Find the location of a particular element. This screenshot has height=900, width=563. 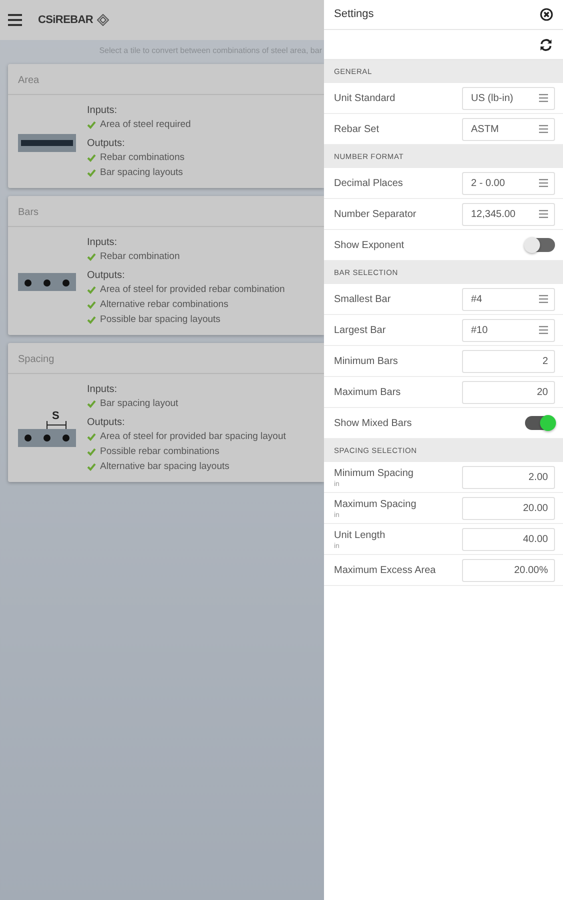

tile-title: Bars is located at coordinates (166, 211).